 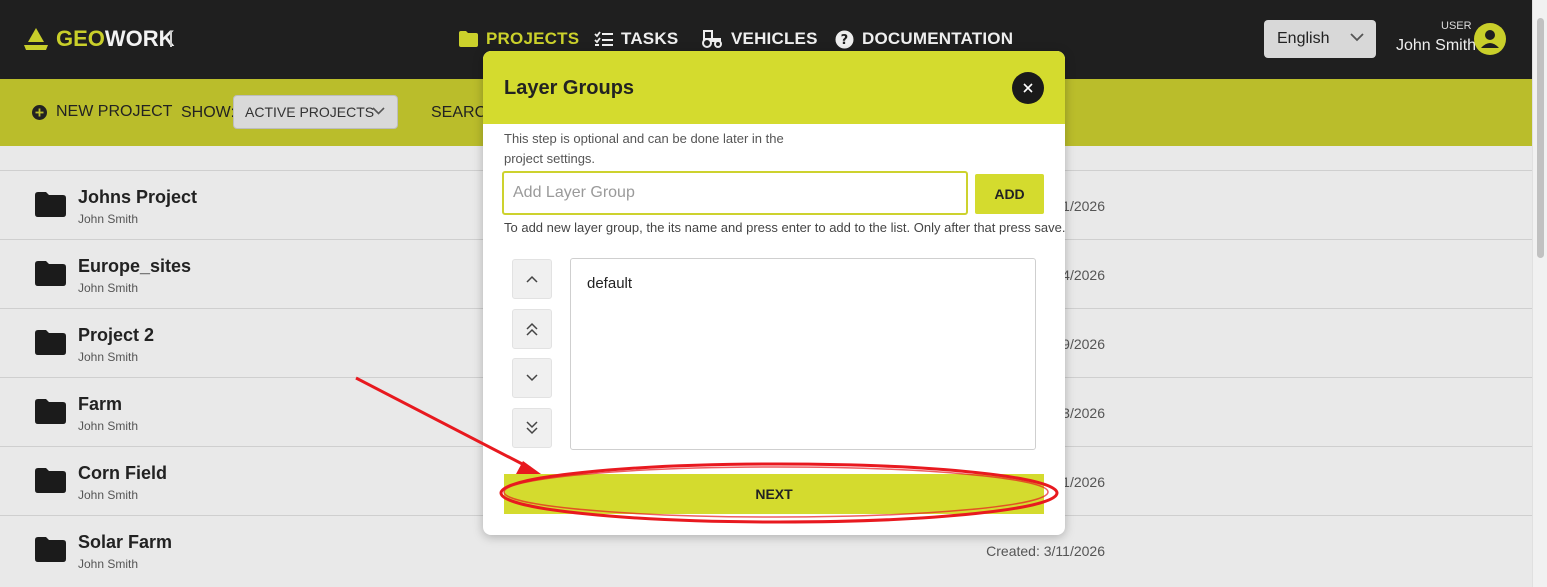 What do you see at coordinates (533, 38) in the screenshot?
I see `nav-projects-label: PROJECTS` at bounding box center [533, 38].